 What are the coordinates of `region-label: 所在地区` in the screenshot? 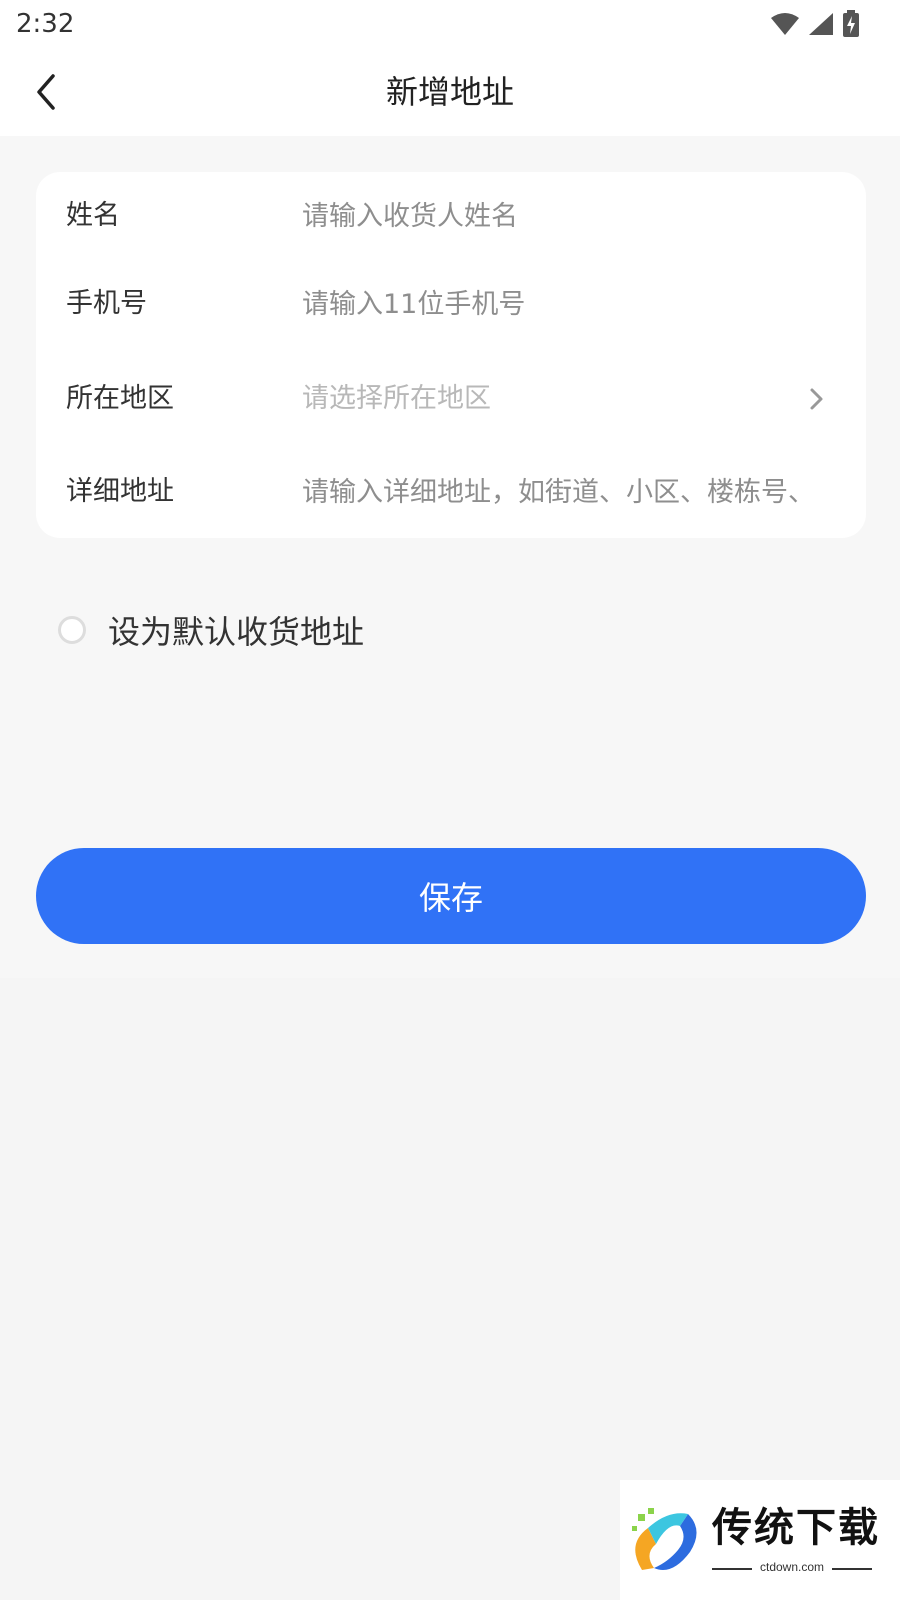 It's located at (120, 398).